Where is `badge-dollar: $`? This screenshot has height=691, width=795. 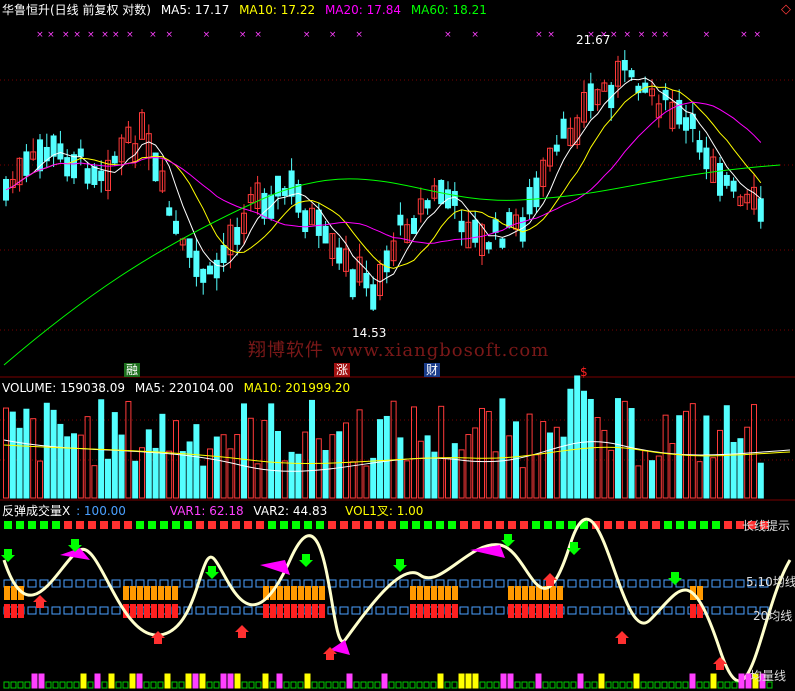
badge-dollar: $ is located at coordinates (584, 372).